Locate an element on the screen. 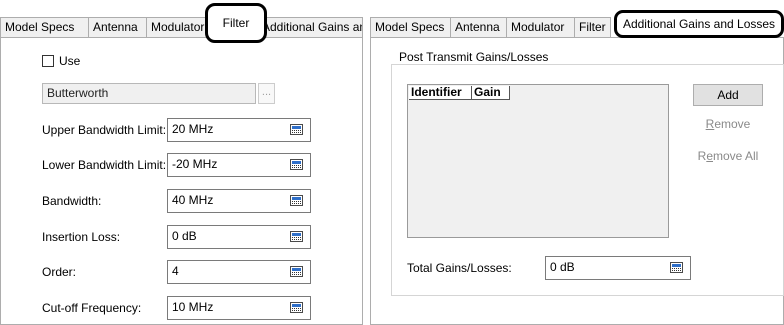 Image resolution: width=784 pixels, height=325 pixels. upper-bandwidth-limit-field: 20 MHz is located at coordinates (239, 130).